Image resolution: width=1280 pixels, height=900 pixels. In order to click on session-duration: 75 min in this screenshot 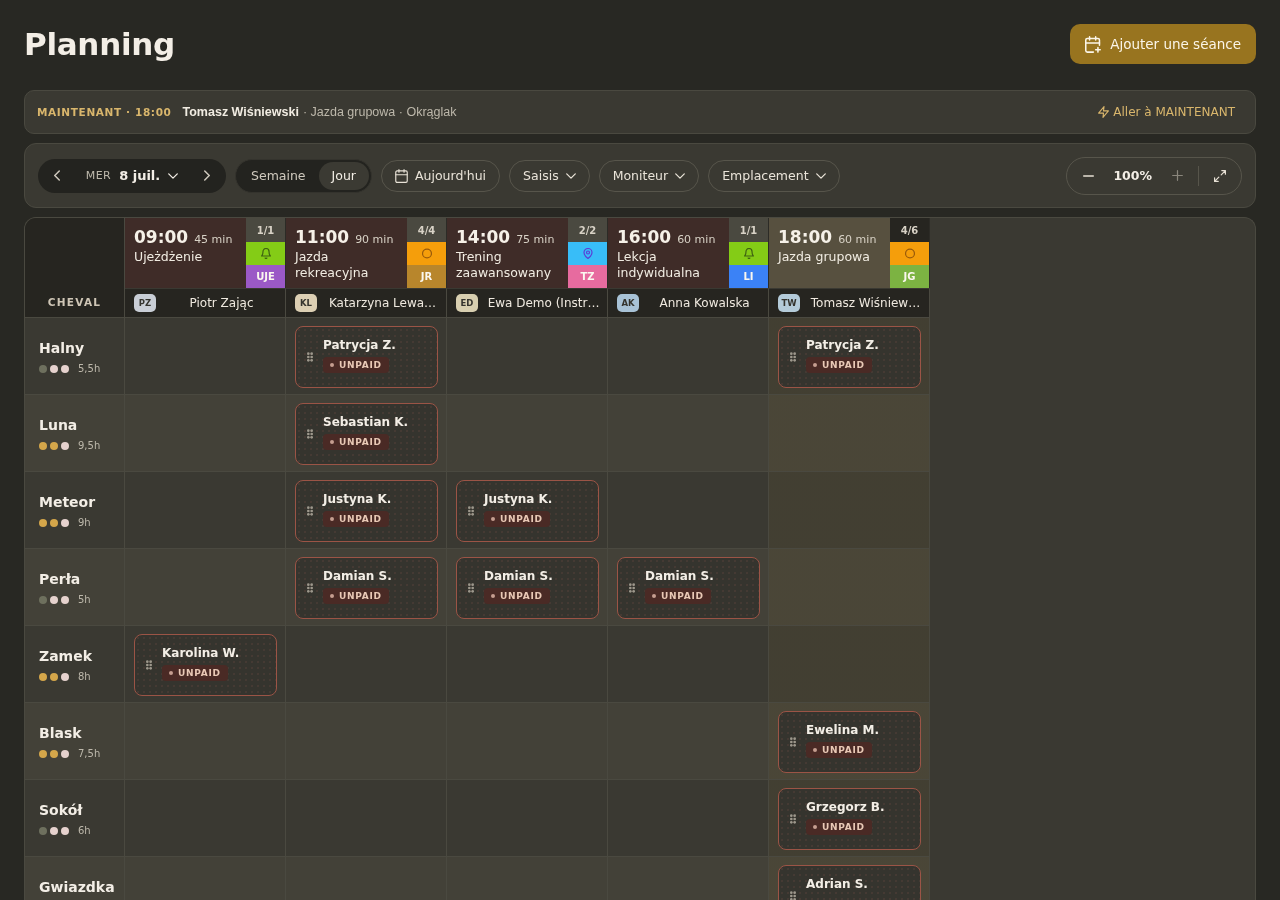, I will do `click(535, 239)`.